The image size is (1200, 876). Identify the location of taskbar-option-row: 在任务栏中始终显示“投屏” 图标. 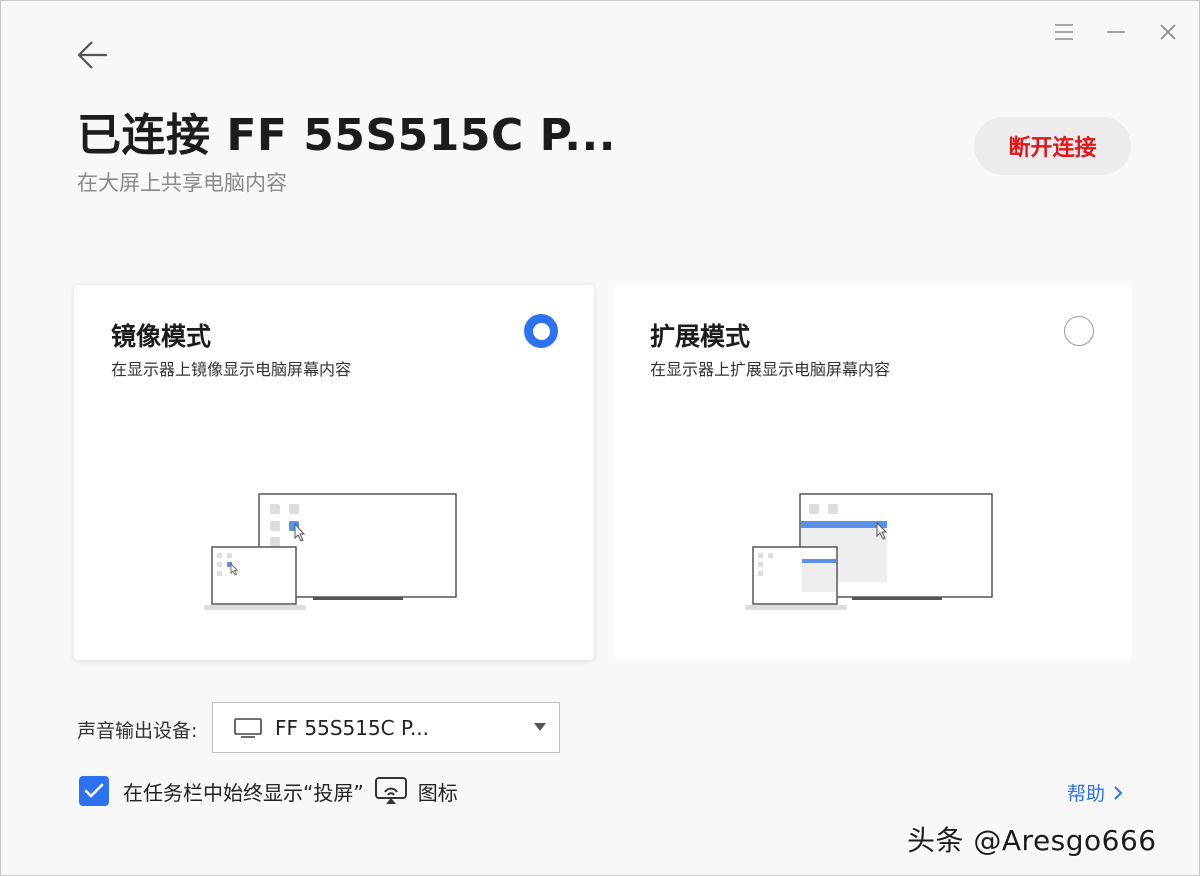
(268, 791).